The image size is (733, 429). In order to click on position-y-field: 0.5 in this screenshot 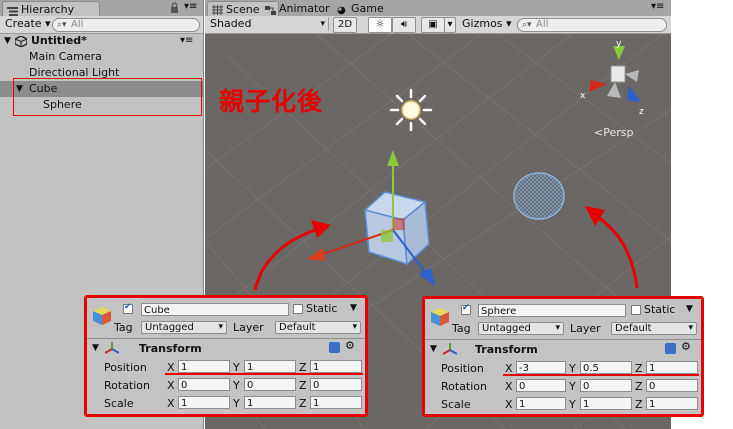, I will do `click(606, 367)`.